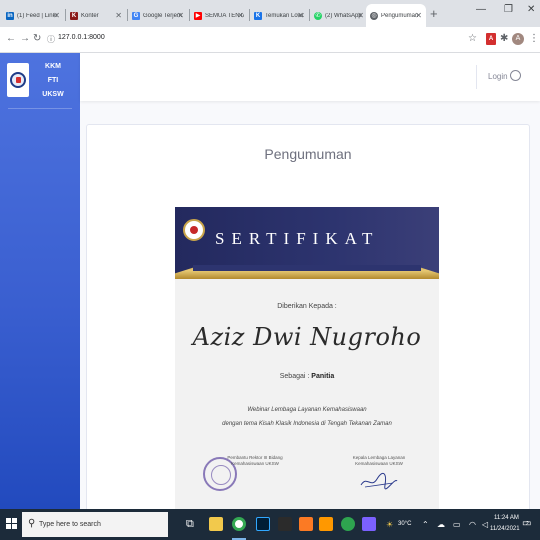 Image resolution: width=540 pixels, height=540 pixels. Describe the element at coordinates (158, 15) in the screenshot. I see `tab-google-translate: G Google Terjem ✕` at that location.